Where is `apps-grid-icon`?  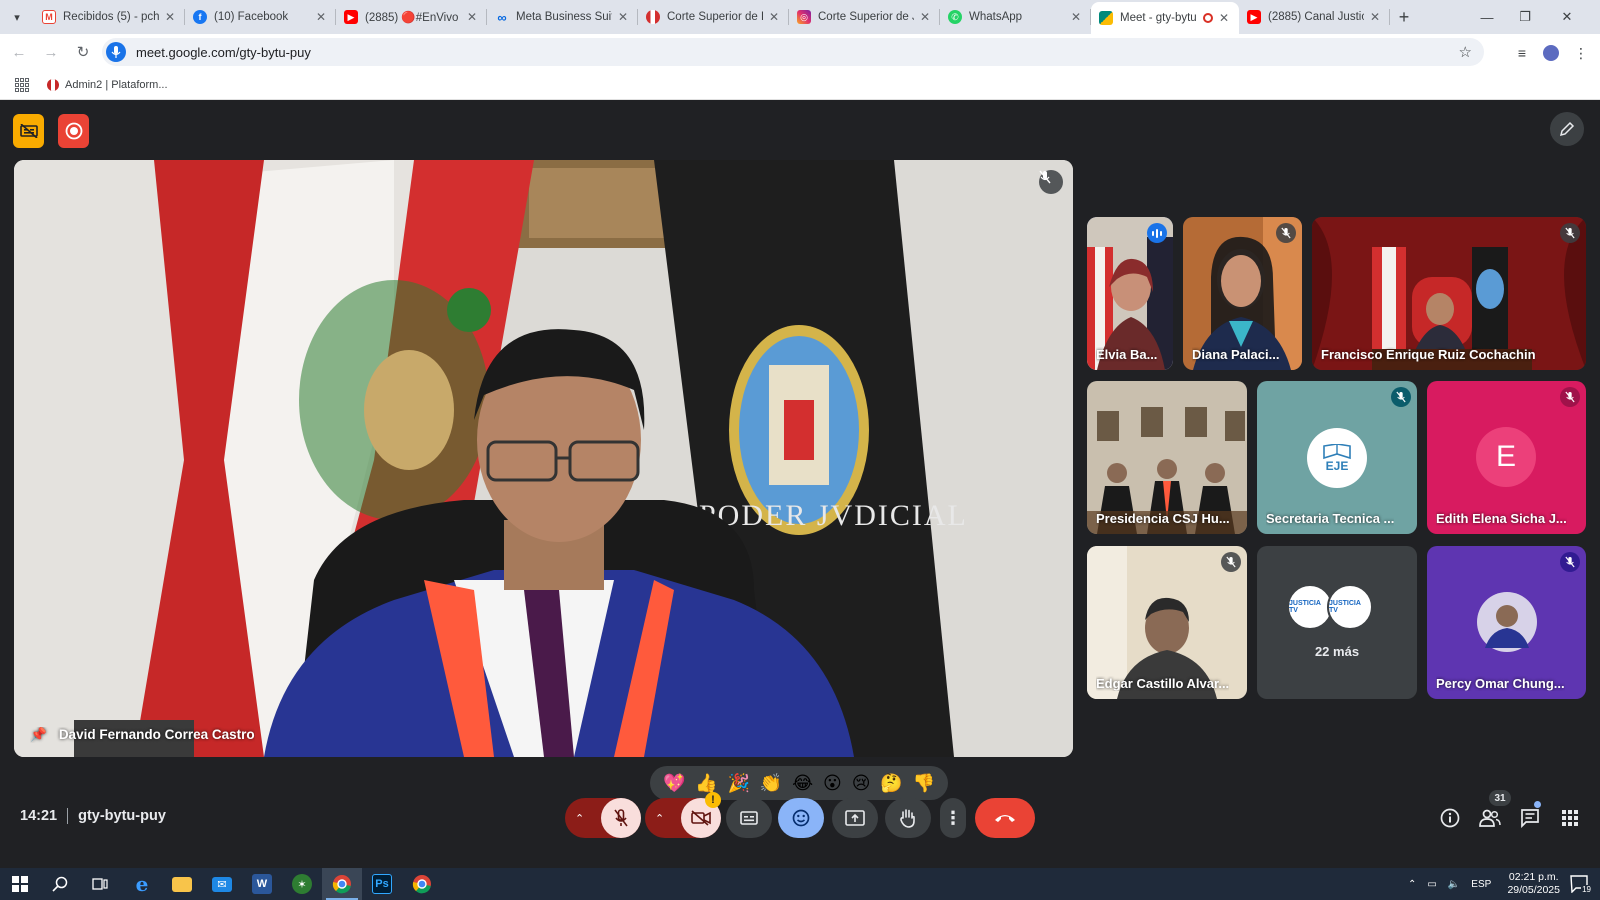
apps-grid-icon is located at coordinates (22, 84).